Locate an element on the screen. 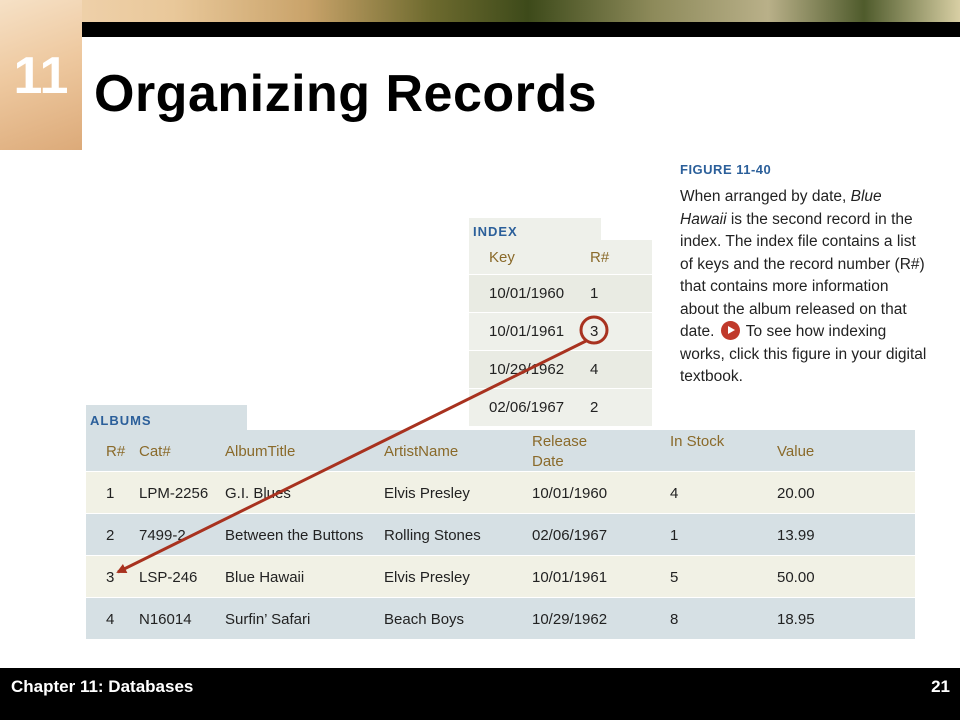 This screenshot has height=720, width=960. index-row: 10/01/1961 3 is located at coordinates (560, 332).